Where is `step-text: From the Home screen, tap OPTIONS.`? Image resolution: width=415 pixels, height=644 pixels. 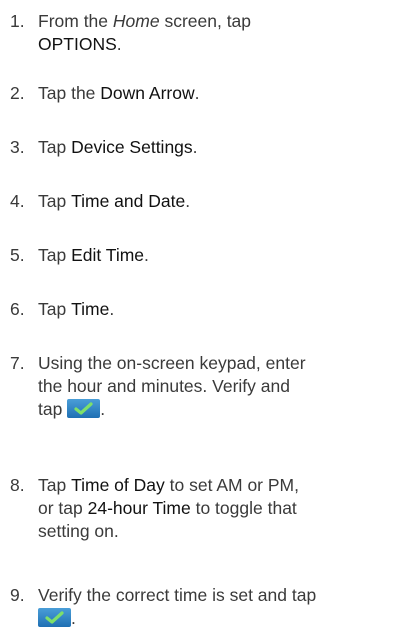
step-text: From the Home screen, tap OPTIONS. is located at coordinates (145, 32).